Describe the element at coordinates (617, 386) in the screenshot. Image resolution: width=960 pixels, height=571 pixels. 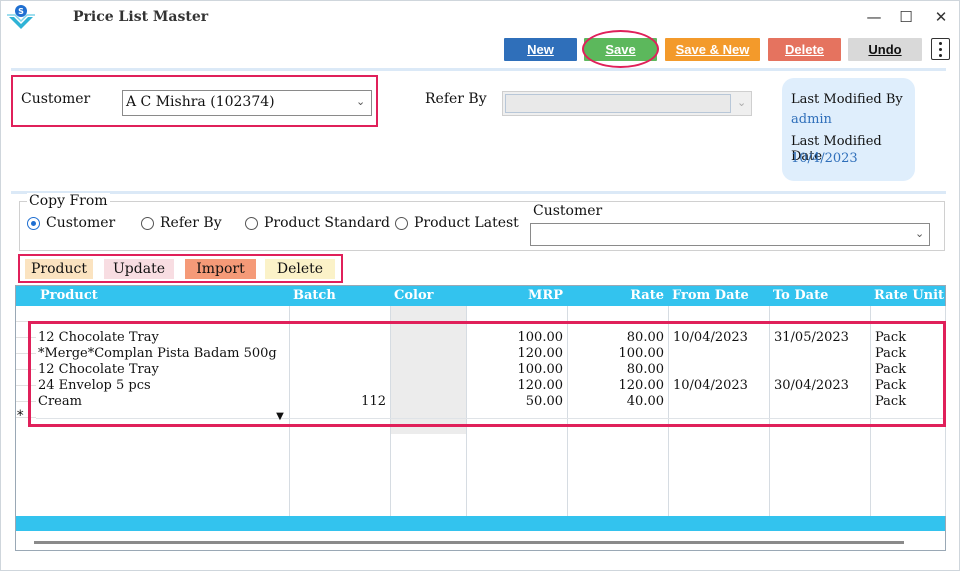
I see `cell-rate: 120.00` at that location.